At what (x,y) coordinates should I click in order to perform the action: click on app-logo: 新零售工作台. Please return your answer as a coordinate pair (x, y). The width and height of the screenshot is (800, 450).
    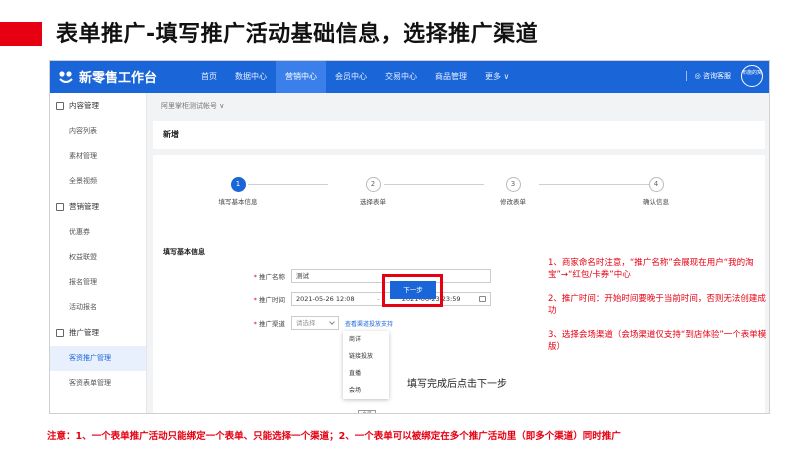
    Looking at the image, I should click on (107, 76).